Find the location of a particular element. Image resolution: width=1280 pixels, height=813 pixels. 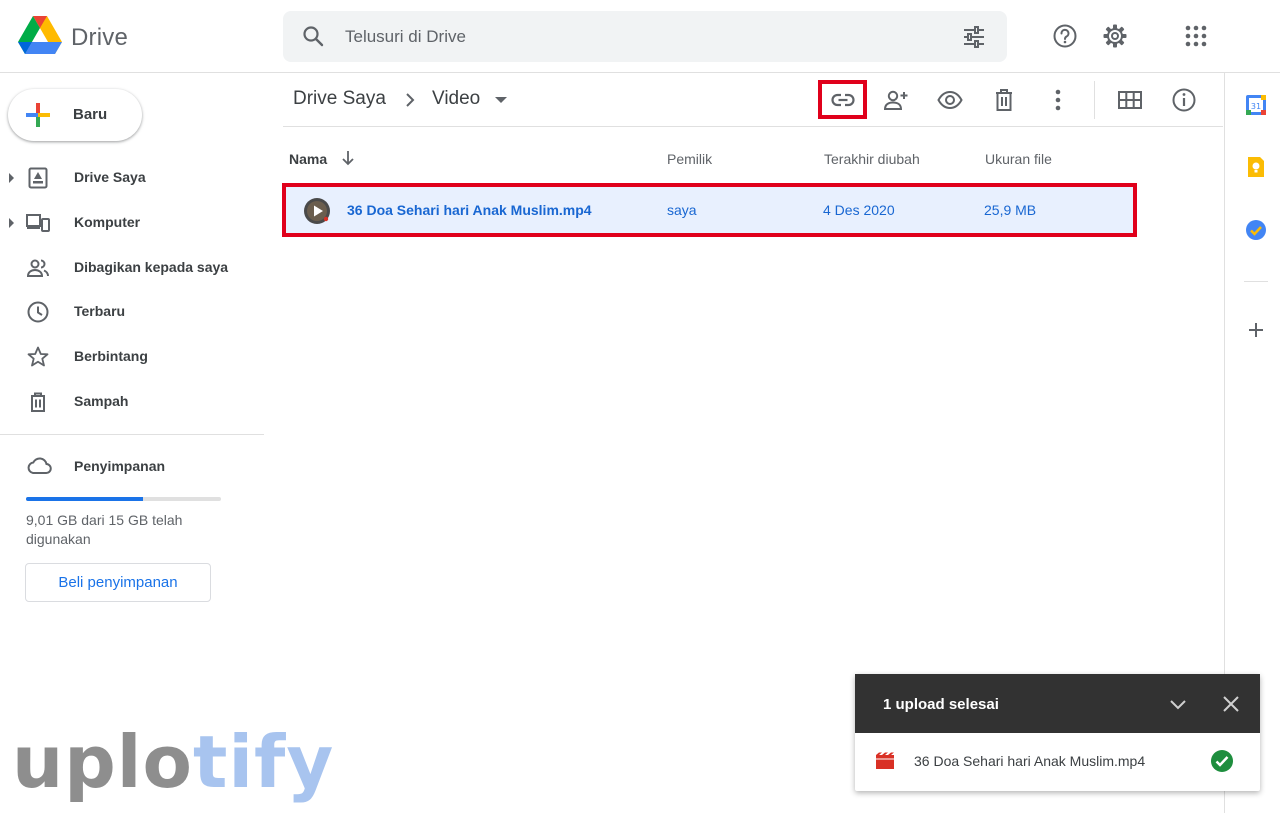

close-icon is located at coordinates (1231, 704).